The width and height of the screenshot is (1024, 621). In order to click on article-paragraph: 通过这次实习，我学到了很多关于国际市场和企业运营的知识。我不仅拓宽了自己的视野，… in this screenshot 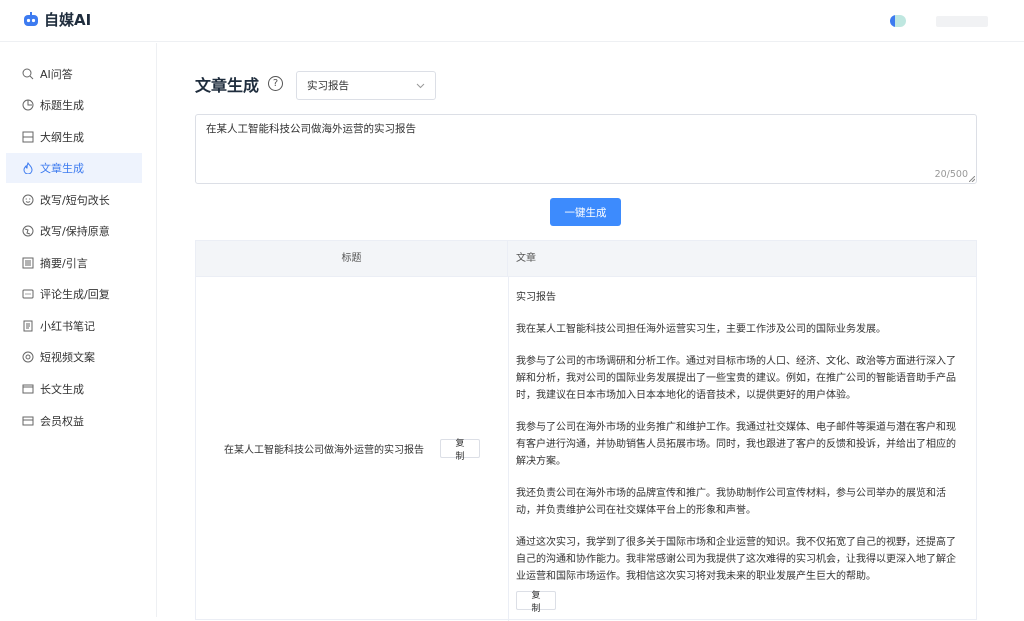, I will do `click(736, 559)`.